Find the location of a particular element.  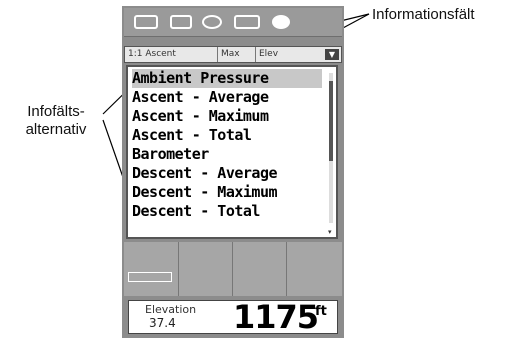

elevation-data-field: Elevation 37.4 1175 ft is located at coordinates (233, 317).